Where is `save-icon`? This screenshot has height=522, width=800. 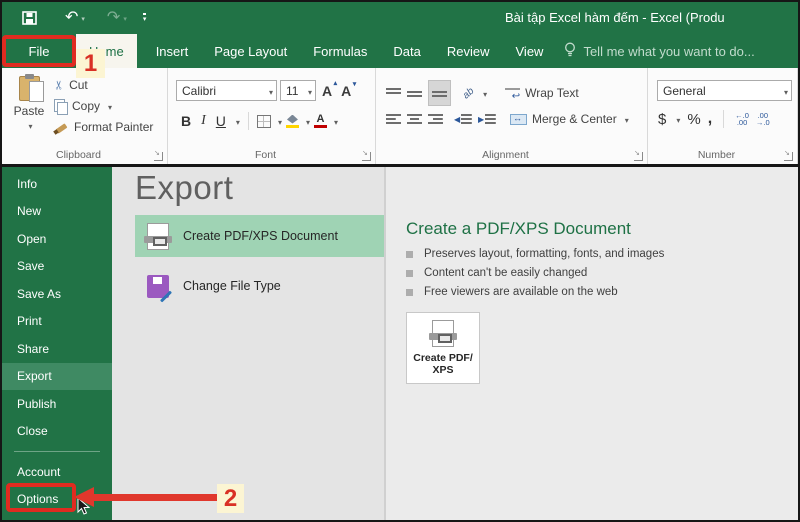
save-icon is located at coordinates (29, 18).